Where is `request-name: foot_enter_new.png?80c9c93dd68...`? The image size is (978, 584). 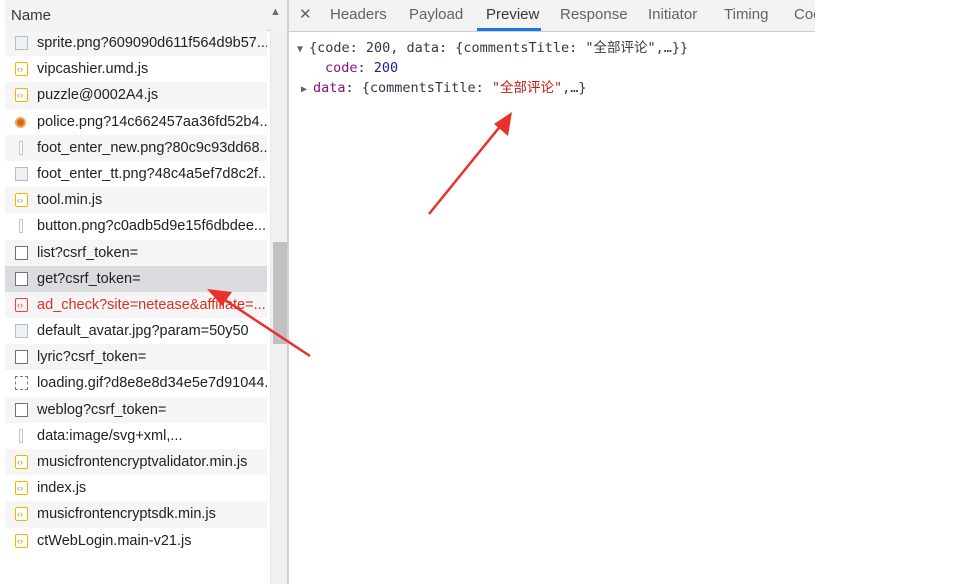 request-name: foot_enter_new.png?80c9c93dd68... is located at coordinates (152, 147).